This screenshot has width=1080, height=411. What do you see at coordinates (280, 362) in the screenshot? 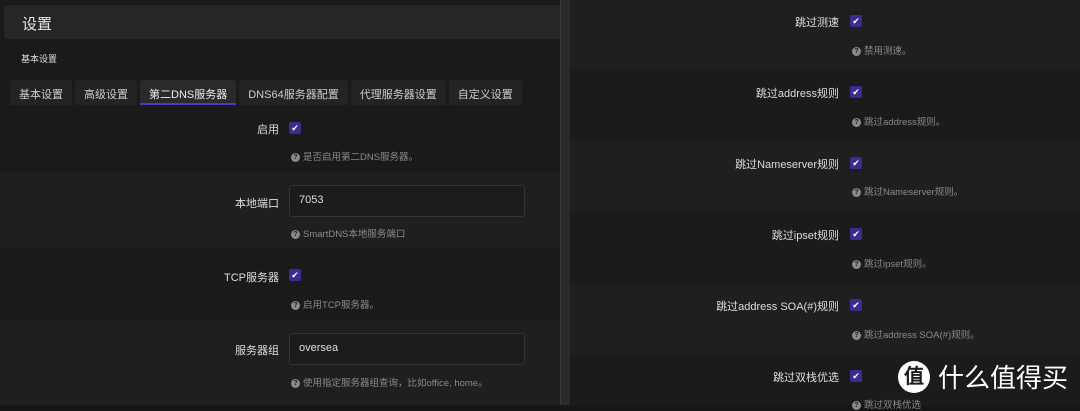
I see `field-server-group: 服务器组 oversea ? 使用指定服务器组查询，比如office, home。` at bounding box center [280, 362].